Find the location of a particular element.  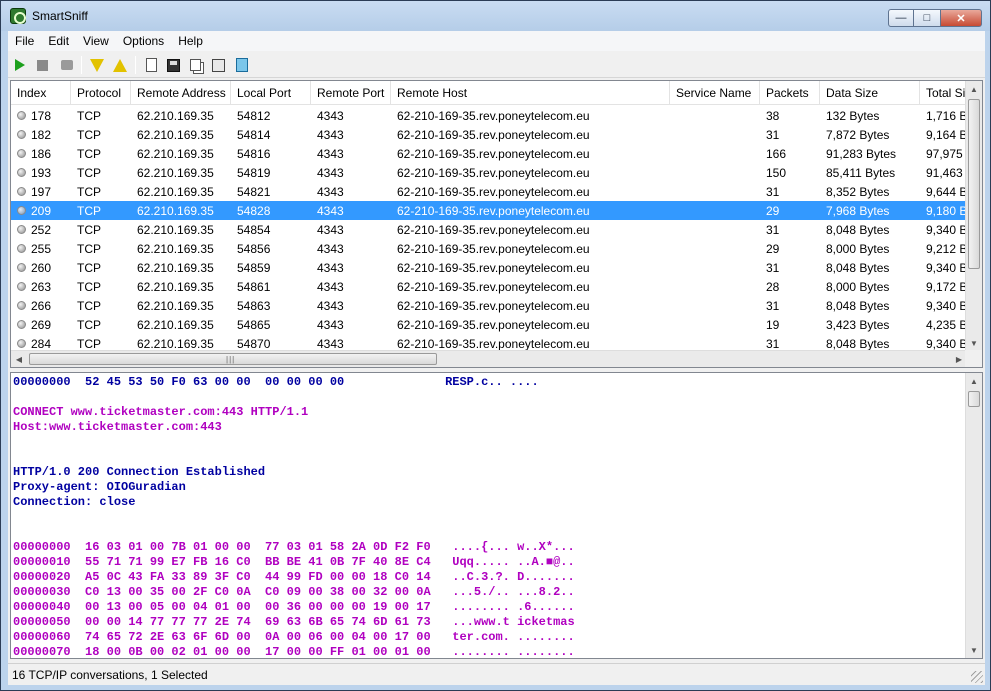

exit-button is located at coordinates (242, 65).